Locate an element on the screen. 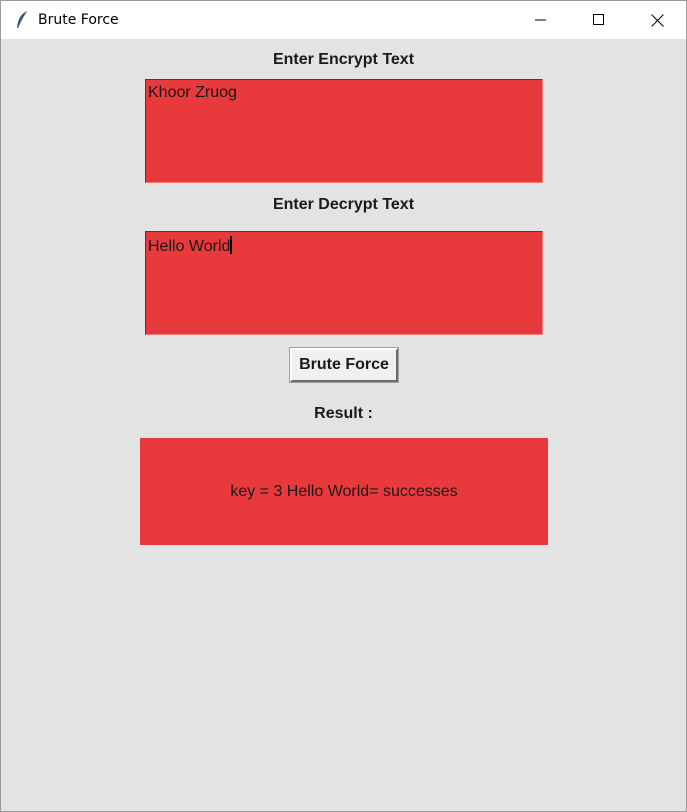 The width and height of the screenshot is (687, 812). brute-force-button: Brute Force is located at coordinates (344, 365).